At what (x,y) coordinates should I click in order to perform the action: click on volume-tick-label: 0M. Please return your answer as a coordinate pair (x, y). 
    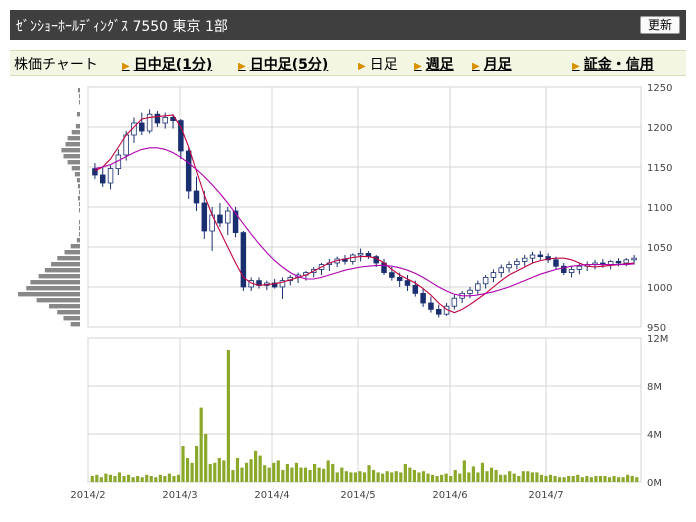
    Looking at the image, I should click on (654, 483).